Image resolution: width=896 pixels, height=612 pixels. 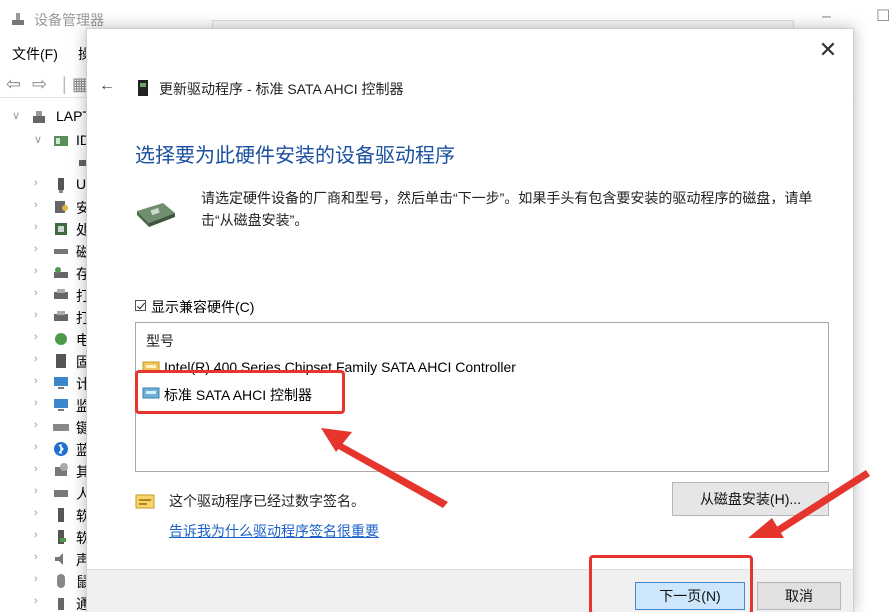 What do you see at coordinates (61, 581) in the screenshot?
I see `mouse-icon` at bounding box center [61, 581].